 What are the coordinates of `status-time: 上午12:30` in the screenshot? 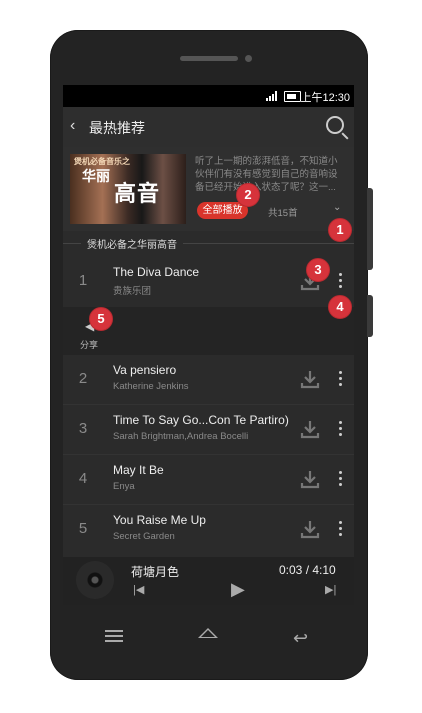 It's located at (325, 98).